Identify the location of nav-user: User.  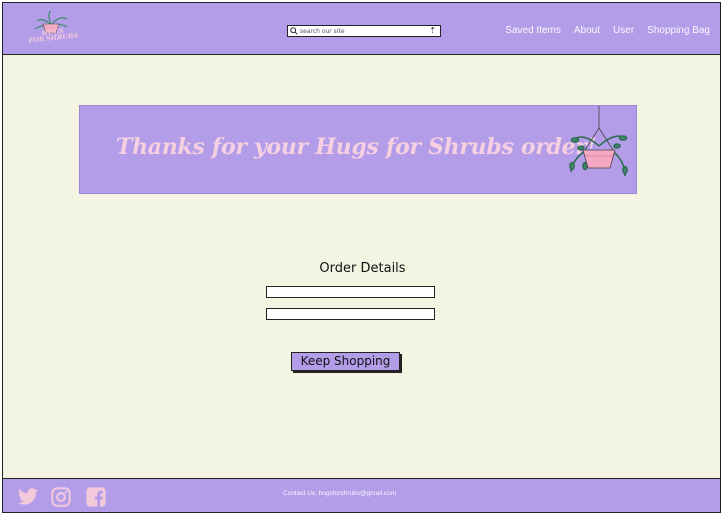
(623, 30).